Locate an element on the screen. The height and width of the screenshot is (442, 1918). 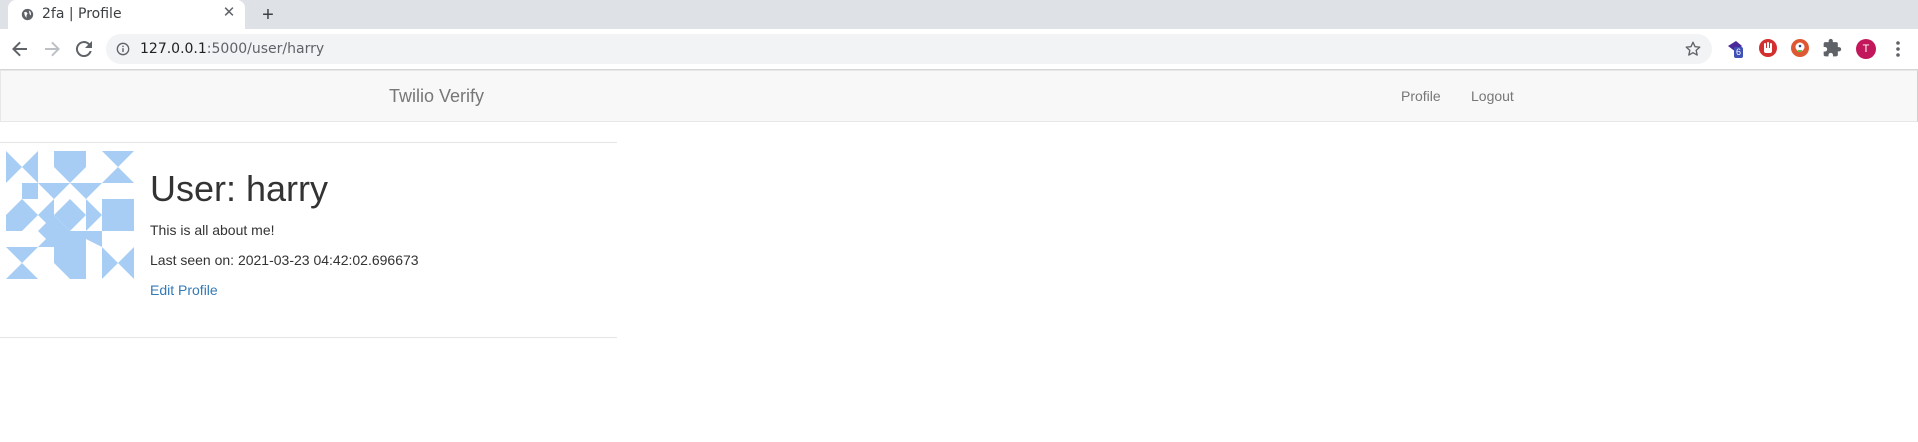
browser-toolbar: 127.0.0.1:5000/user/harry 6 T is located at coordinates (959, 49).